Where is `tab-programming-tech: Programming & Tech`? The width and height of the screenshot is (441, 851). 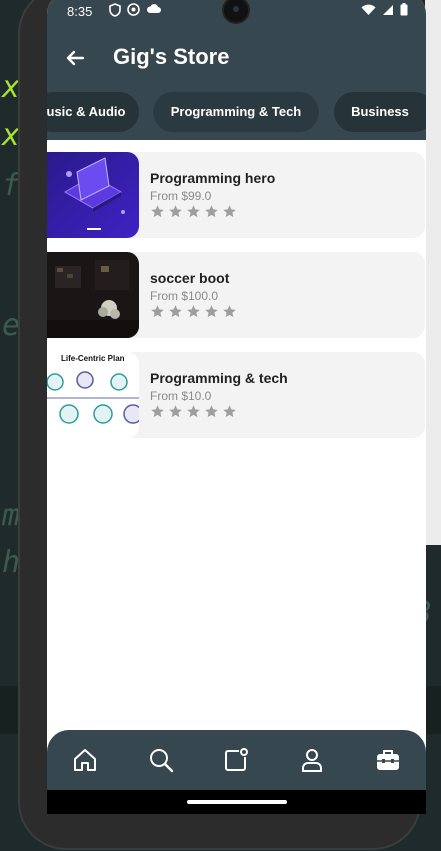 tab-programming-tech: Programming & Tech is located at coordinates (236, 112).